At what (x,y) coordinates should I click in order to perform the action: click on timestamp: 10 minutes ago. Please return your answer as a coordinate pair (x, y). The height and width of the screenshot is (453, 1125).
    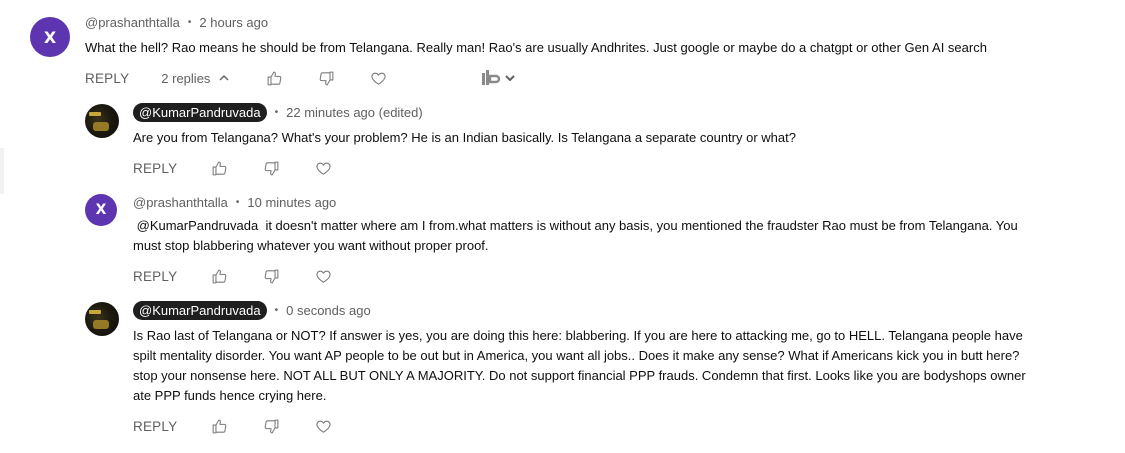
    Looking at the image, I should click on (291, 202).